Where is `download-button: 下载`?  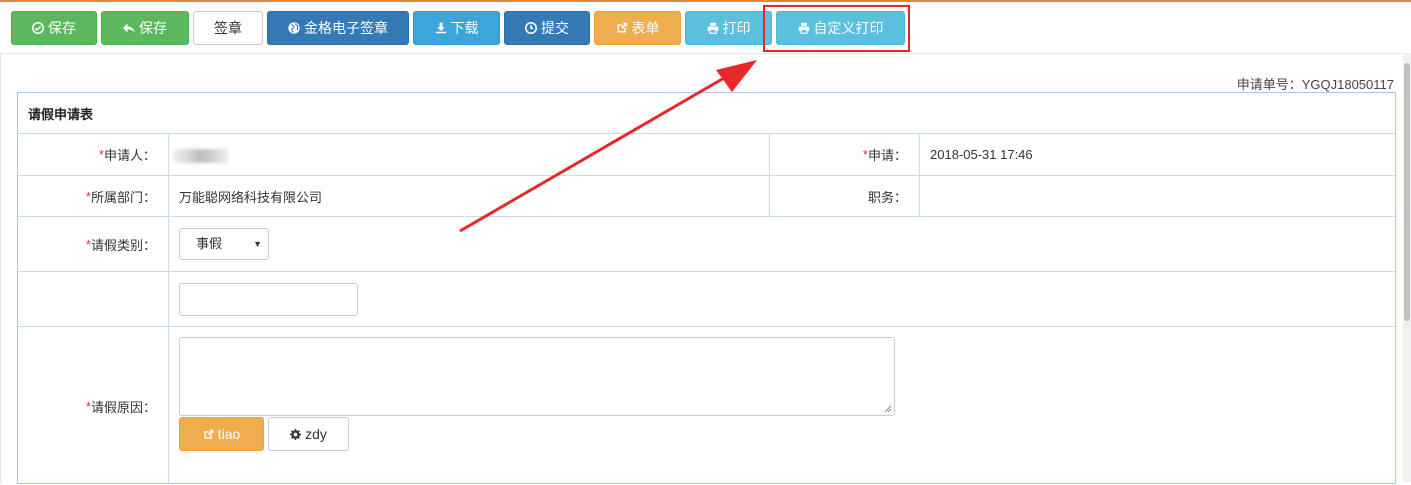 download-button: 下载 is located at coordinates (456, 28).